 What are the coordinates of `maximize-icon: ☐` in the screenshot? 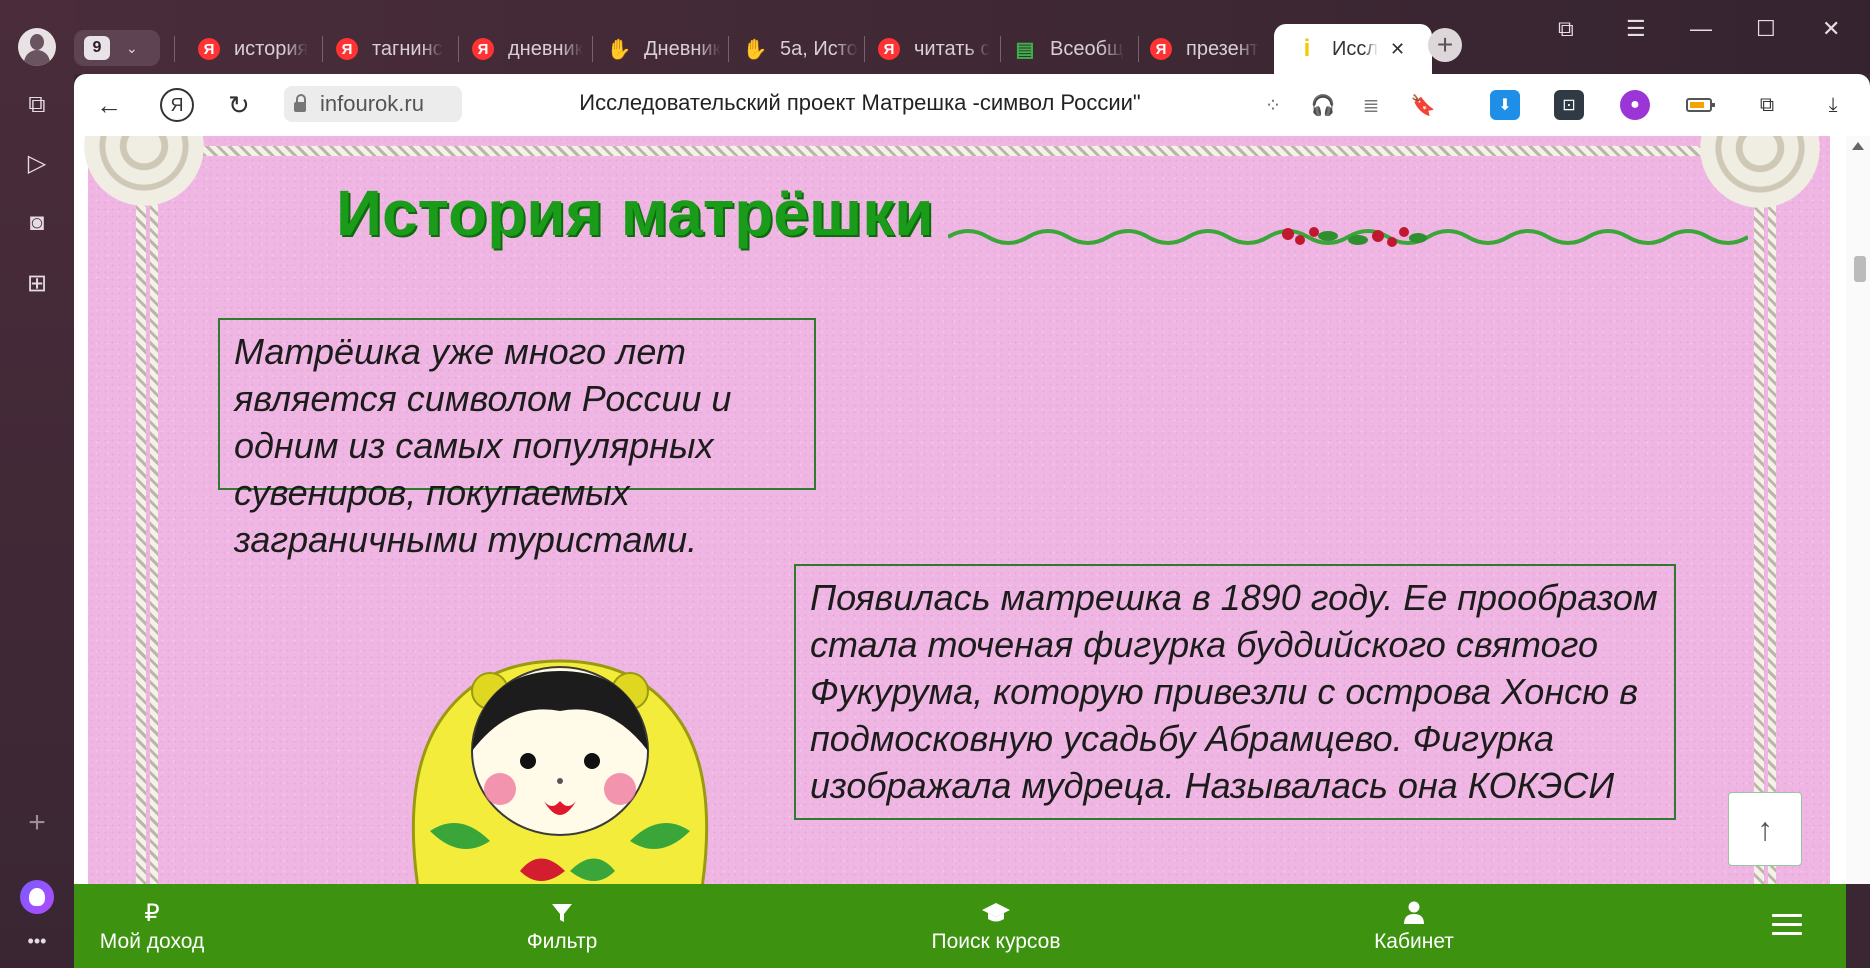 It's located at (1766, 29).